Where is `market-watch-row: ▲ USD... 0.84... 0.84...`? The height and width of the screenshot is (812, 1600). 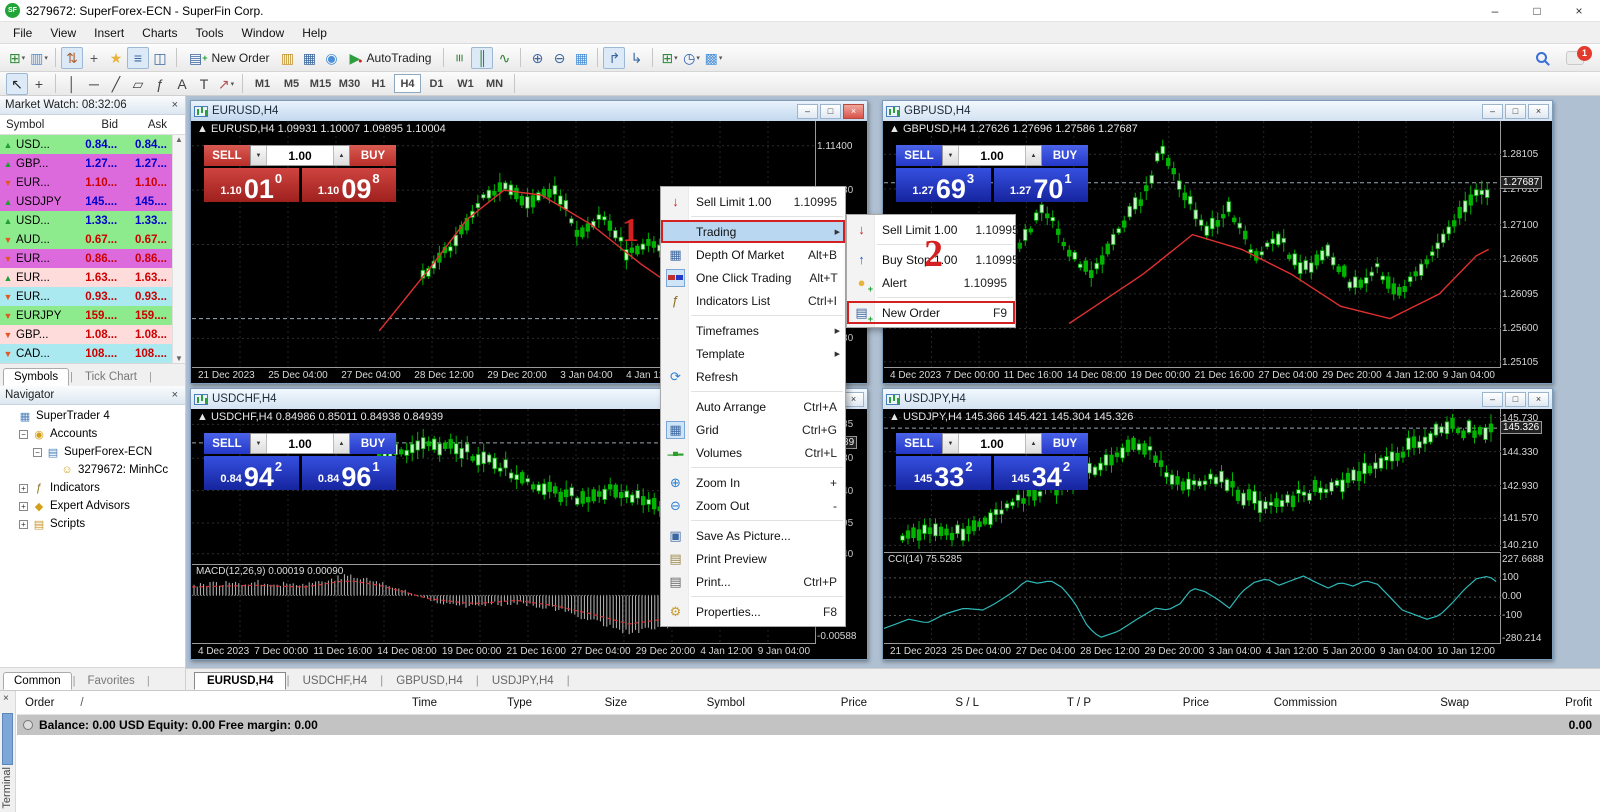
market-watch-row: ▲ USD... 0.84... 0.84... is located at coordinates (92, 144).